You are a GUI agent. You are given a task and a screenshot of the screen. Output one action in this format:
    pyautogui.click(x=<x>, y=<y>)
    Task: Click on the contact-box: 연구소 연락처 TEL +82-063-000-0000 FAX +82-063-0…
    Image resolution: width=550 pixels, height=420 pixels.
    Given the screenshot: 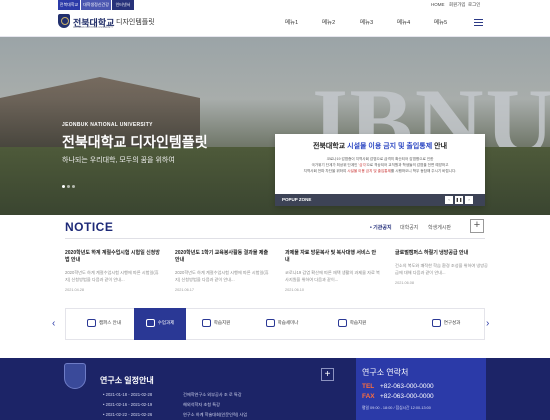 What is the action you would take?
    pyautogui.click(x=421, y=389)
    